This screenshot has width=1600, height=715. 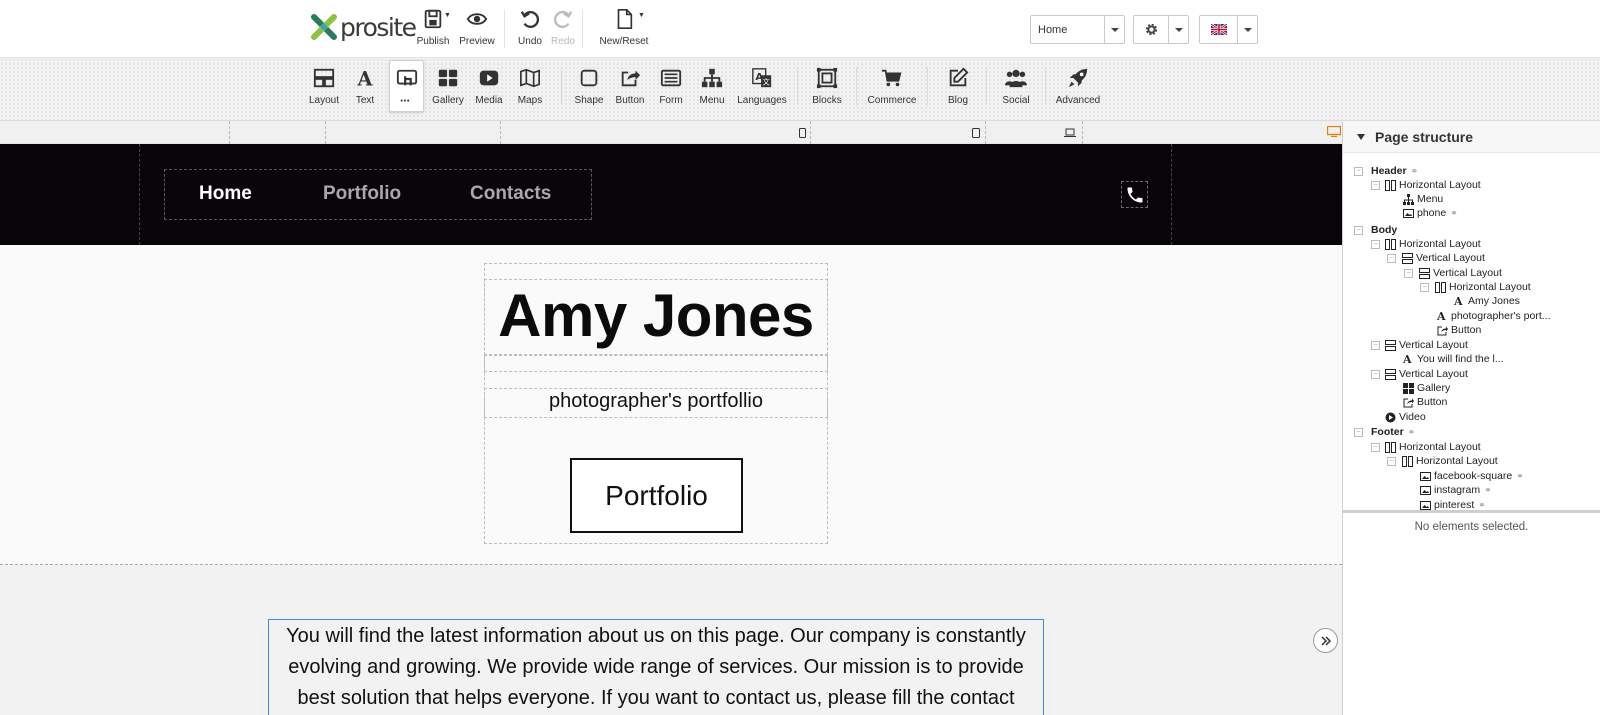 I want to click on mobile-icon, so click(x=802, y=133).